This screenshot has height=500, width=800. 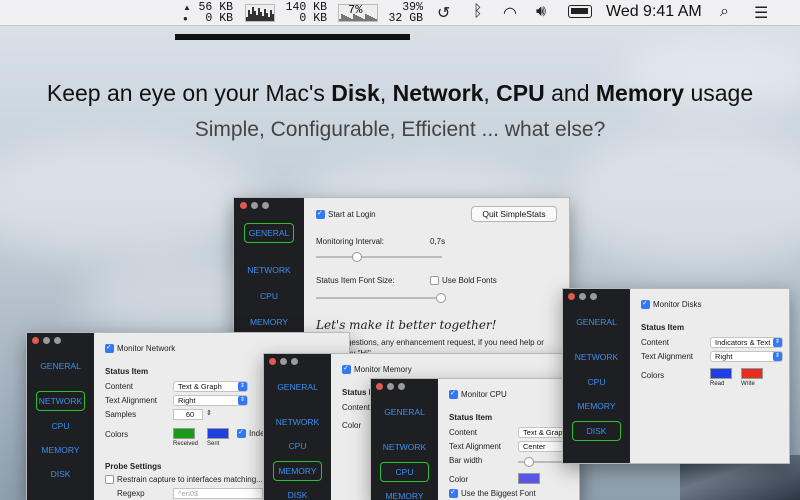 I want to click on font-size-slider-knob, so click(x=441, y=298).